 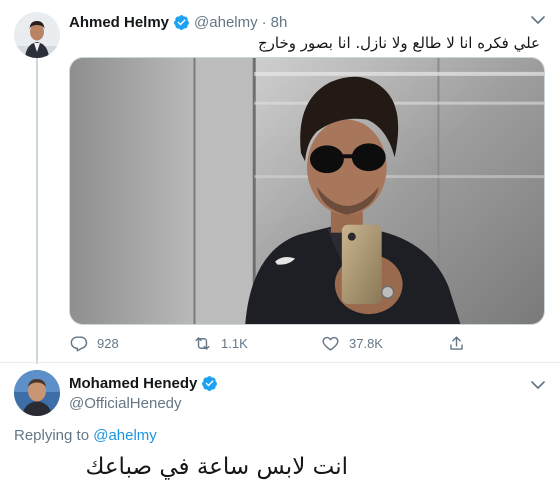 I want to click on heart-icon, so click(x=330, y=343).